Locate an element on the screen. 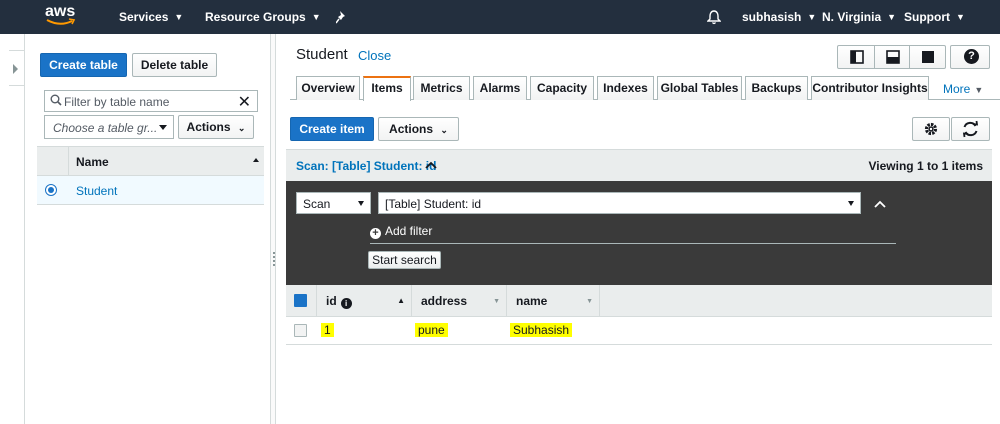 The image size is (1000, 424). id-header-label: id i is located at coordinates (339, 301).